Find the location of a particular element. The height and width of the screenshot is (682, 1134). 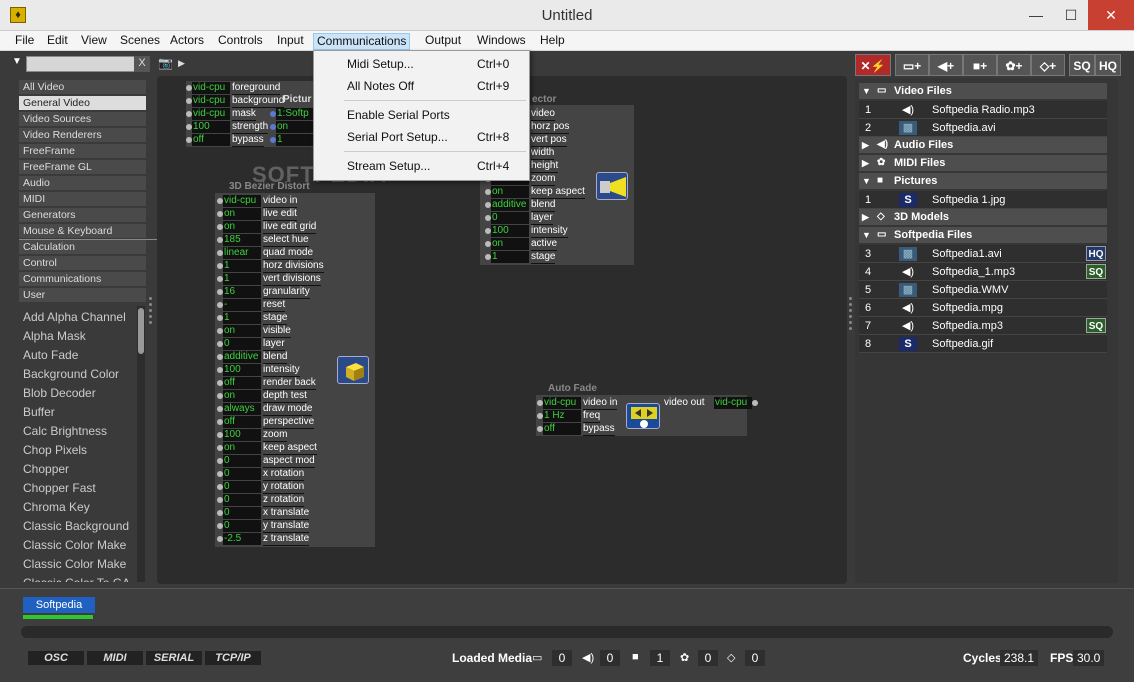

maximize-button: ☐ is located at coordinates (1071, 15).